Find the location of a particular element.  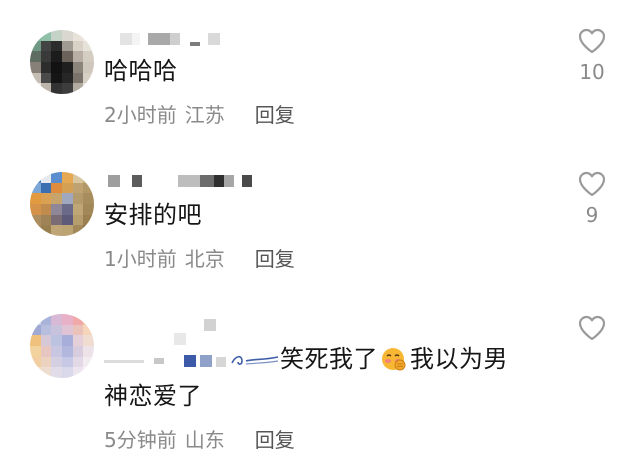

comment-meta: 5分钟前 山东 回复 is located at coordinates (199, 440).